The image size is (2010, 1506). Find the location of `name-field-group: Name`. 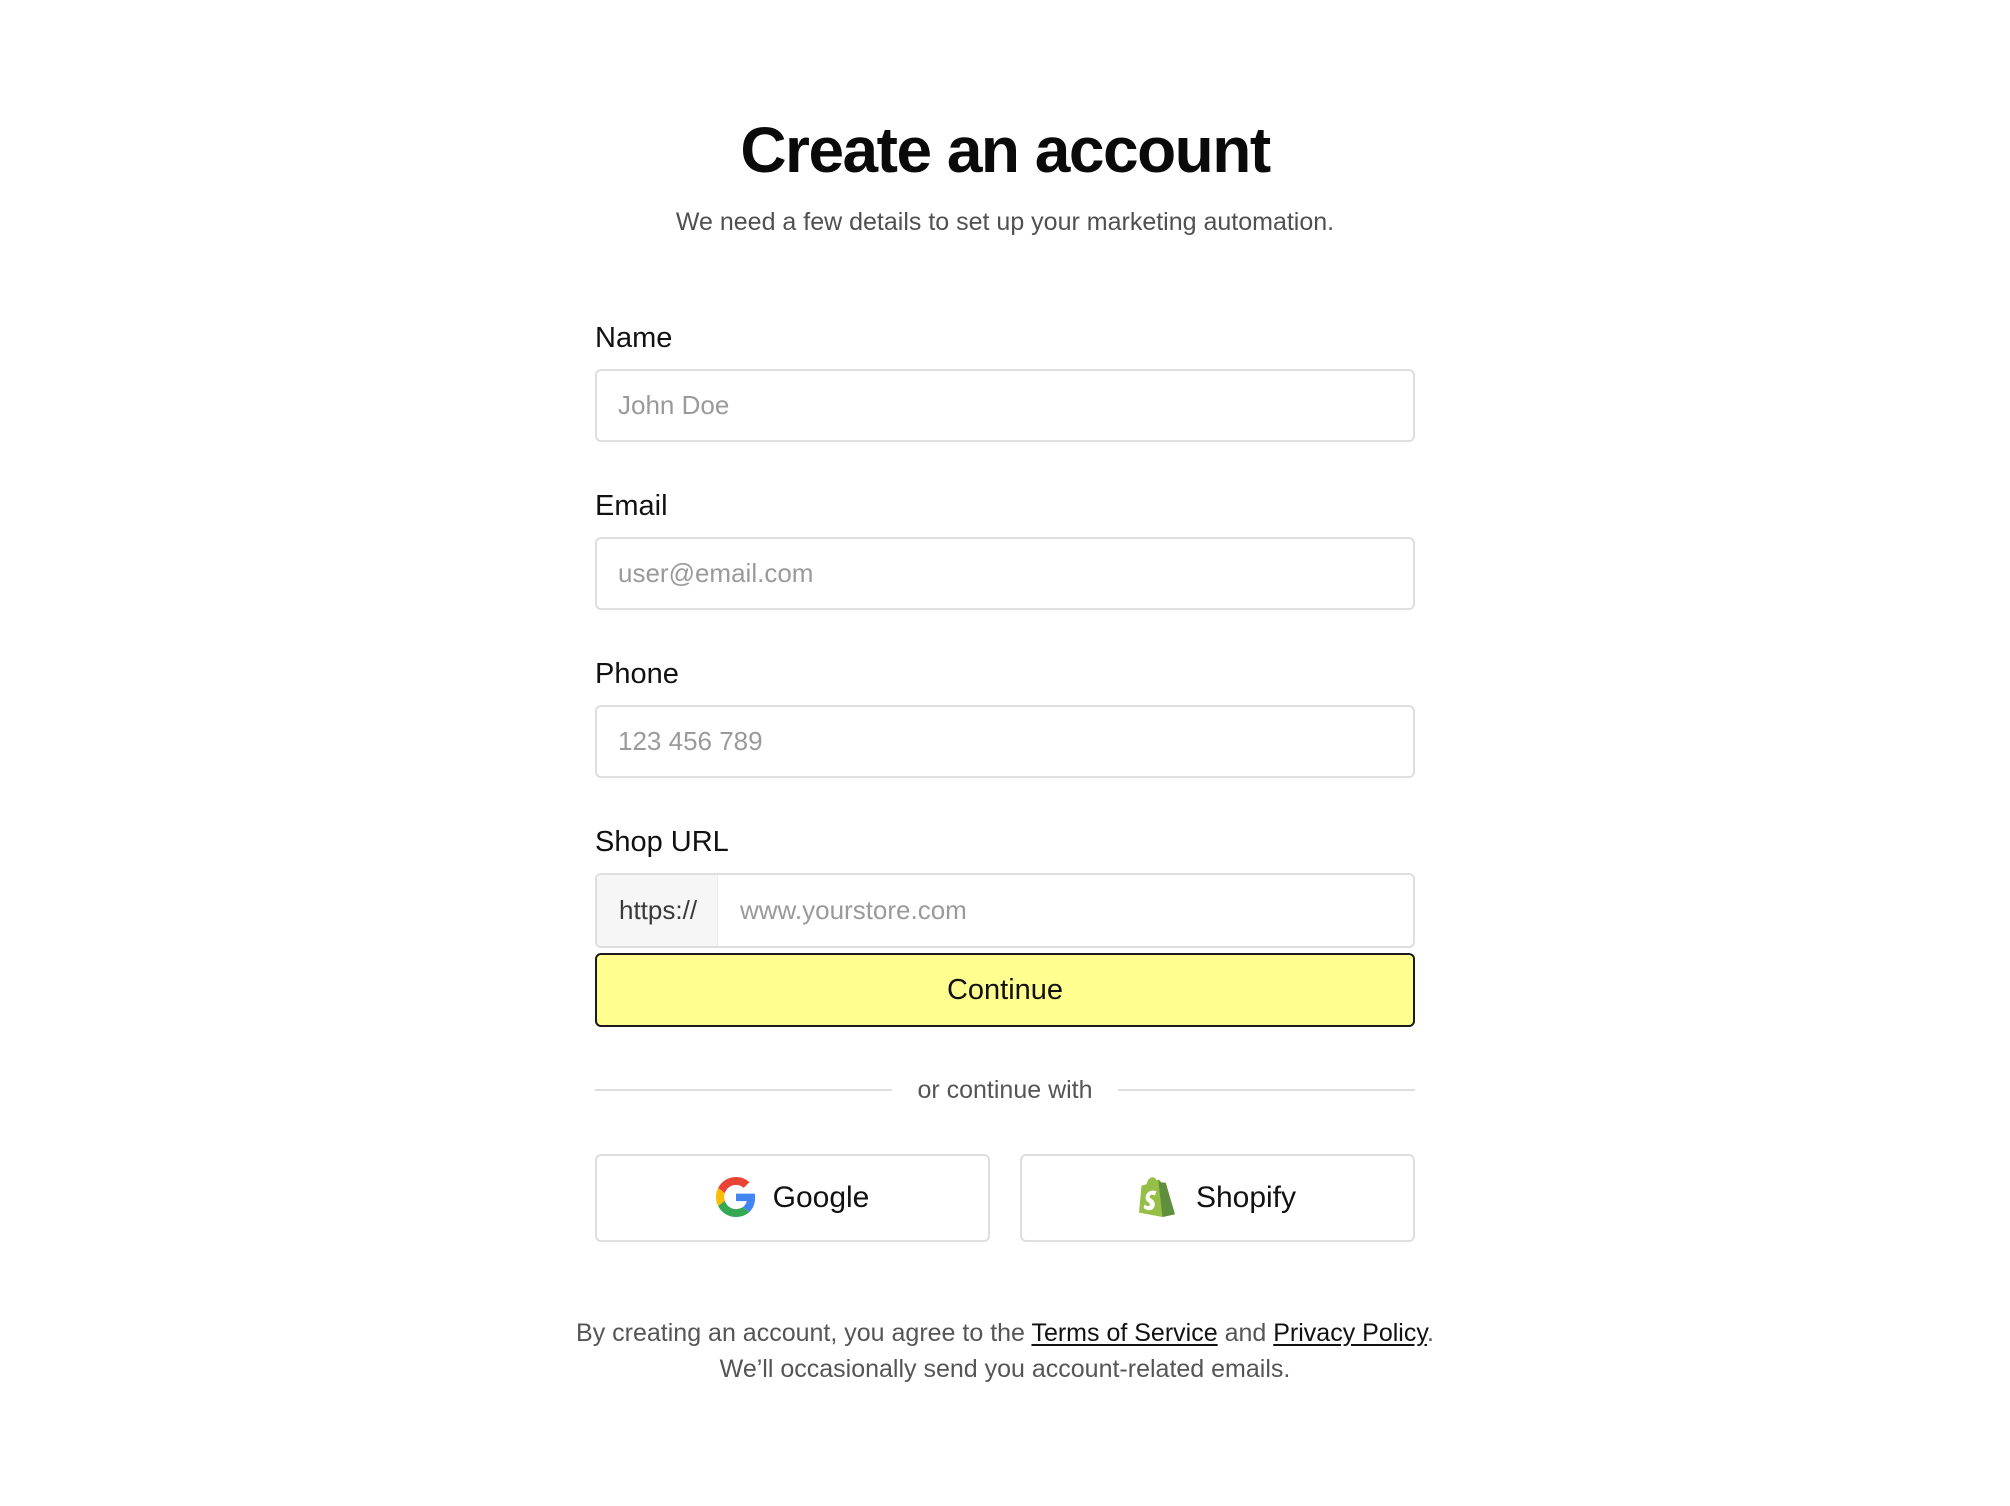

name-field-group: Name is located at coordinates (1005, 380).